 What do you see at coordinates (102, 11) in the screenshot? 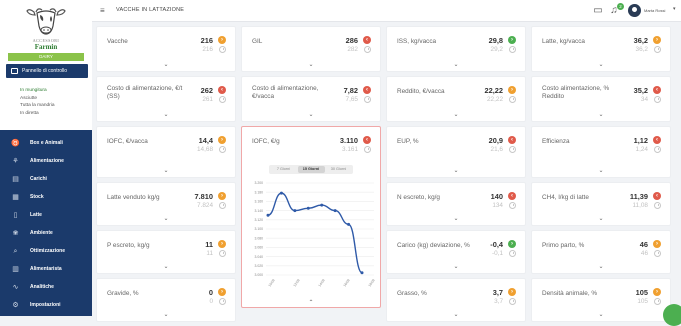
I see `menu-toggle-icon: ≡` at bounding box center [102, 11].